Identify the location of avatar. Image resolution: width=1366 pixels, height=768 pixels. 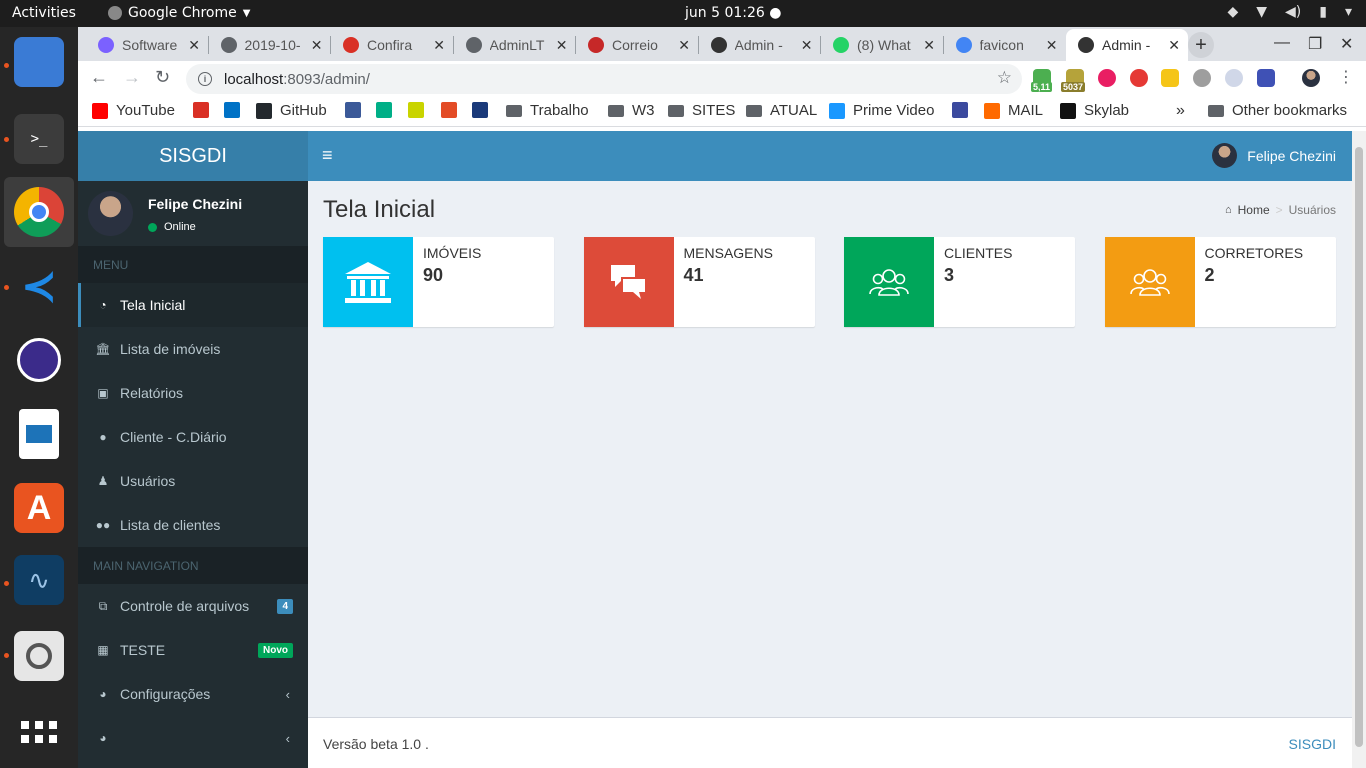
(1225, 155).